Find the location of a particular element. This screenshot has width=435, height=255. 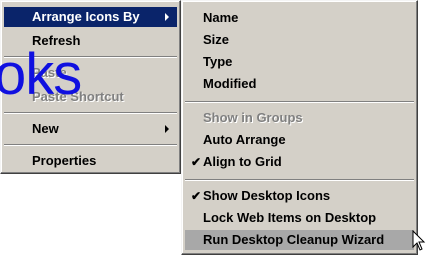

menu-item-label: Show in Groups is located at coordinates (253, 117).